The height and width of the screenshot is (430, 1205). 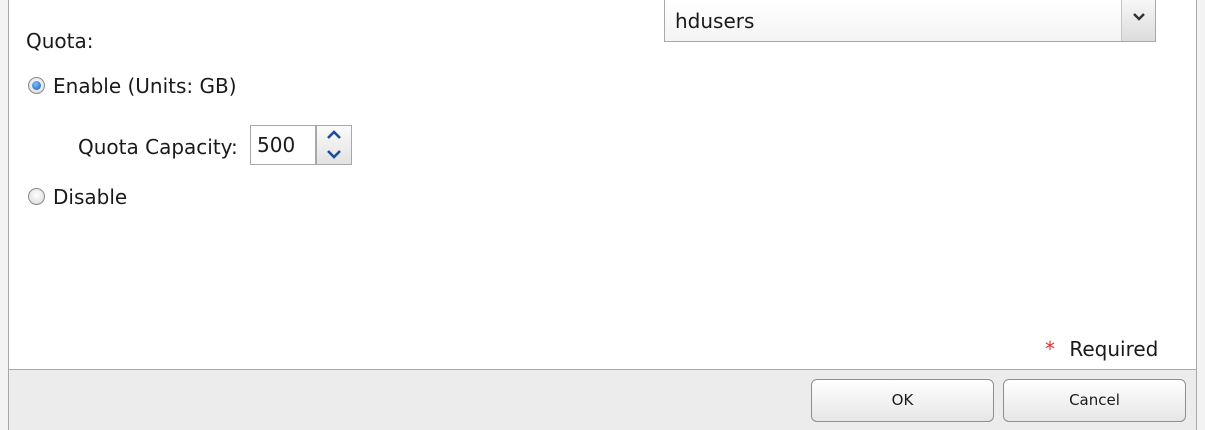 I want to click on stepper-up-button, so click(x=334, y=135).